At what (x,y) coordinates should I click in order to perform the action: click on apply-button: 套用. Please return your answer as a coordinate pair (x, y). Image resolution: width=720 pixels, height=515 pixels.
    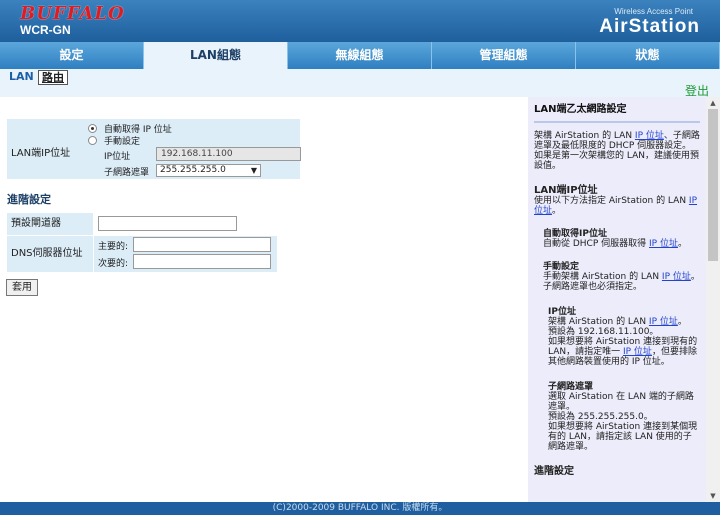
    Looking at the image, I should click on (22, 287).